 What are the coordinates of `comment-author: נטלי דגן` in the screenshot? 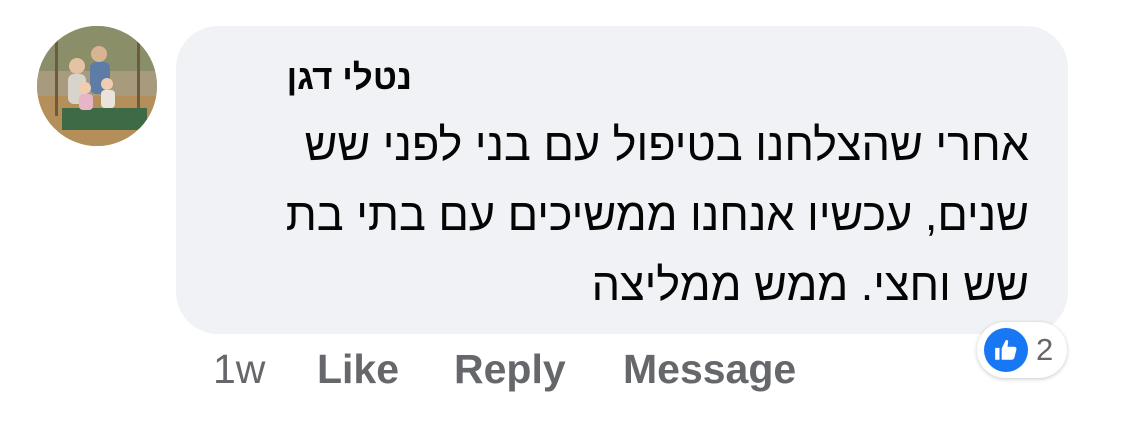 It's located at (349, 78).